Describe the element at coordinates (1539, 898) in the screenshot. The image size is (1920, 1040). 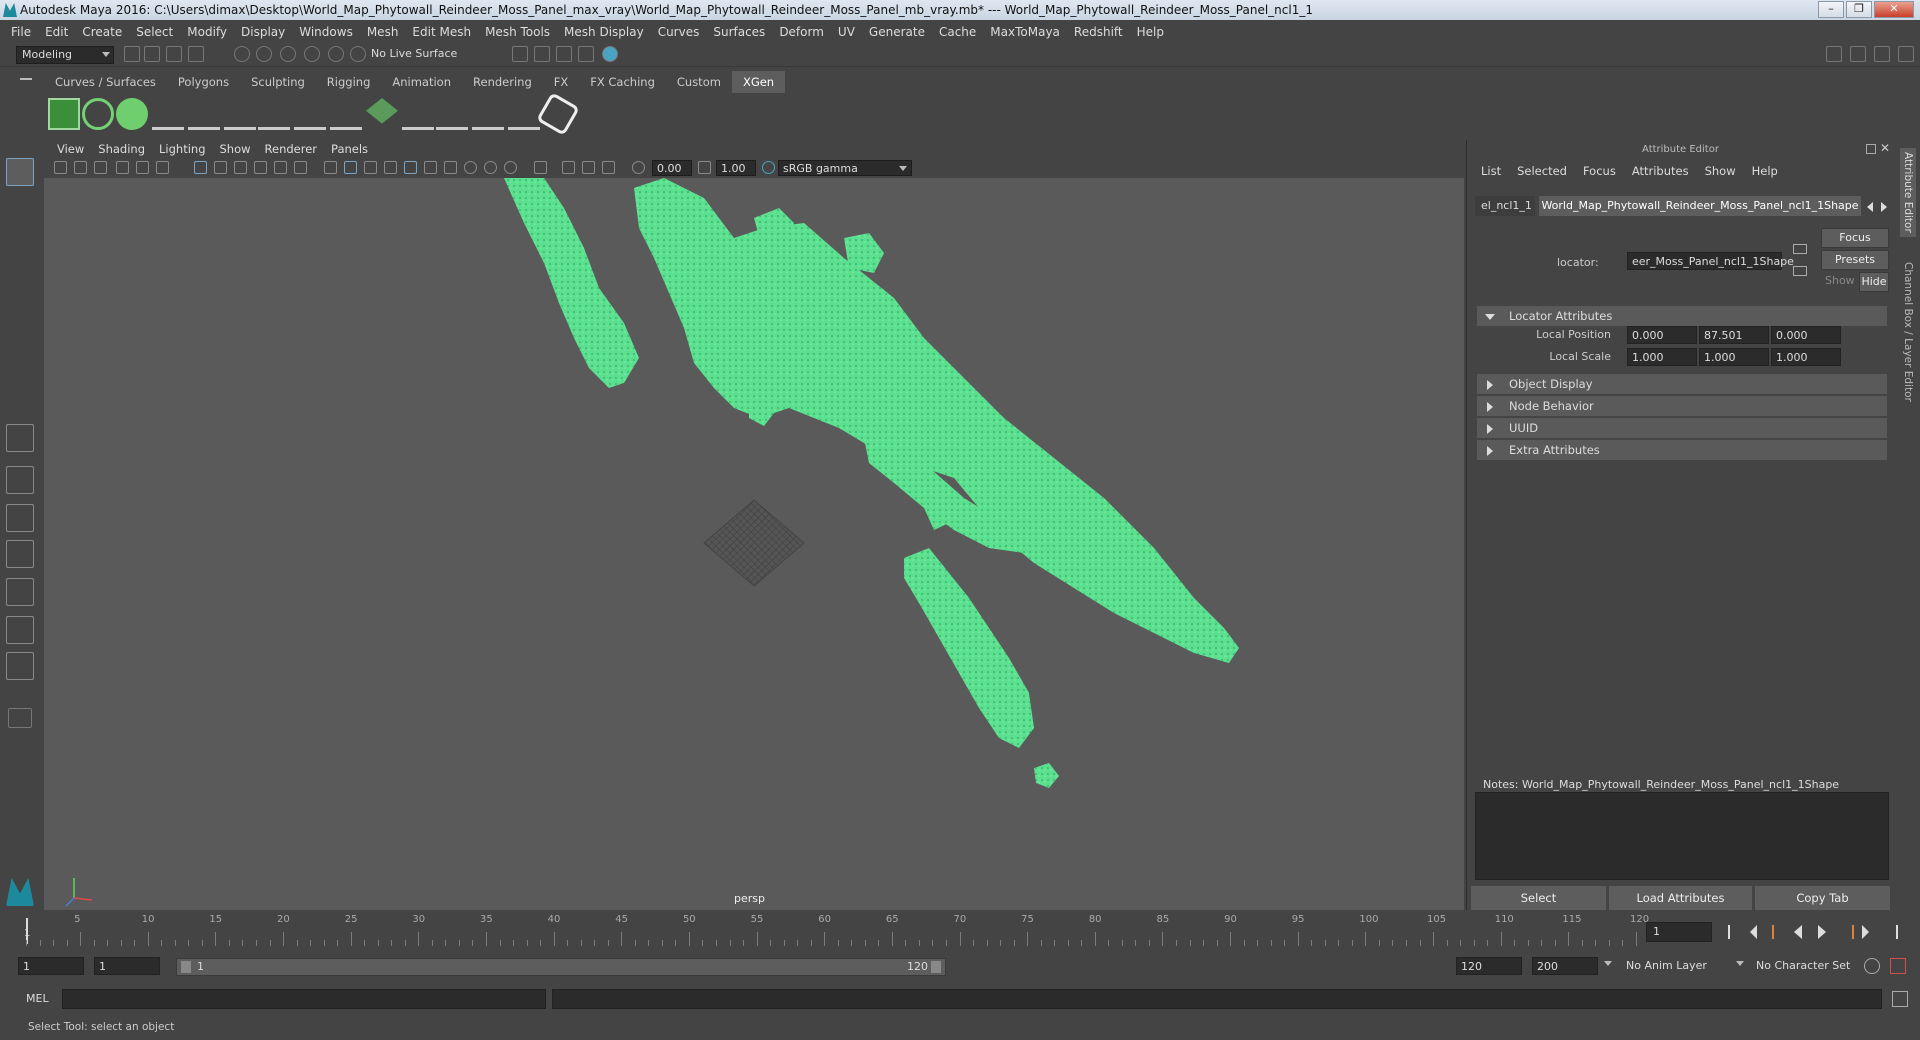
I see `ae-select-button: Select` at that location.